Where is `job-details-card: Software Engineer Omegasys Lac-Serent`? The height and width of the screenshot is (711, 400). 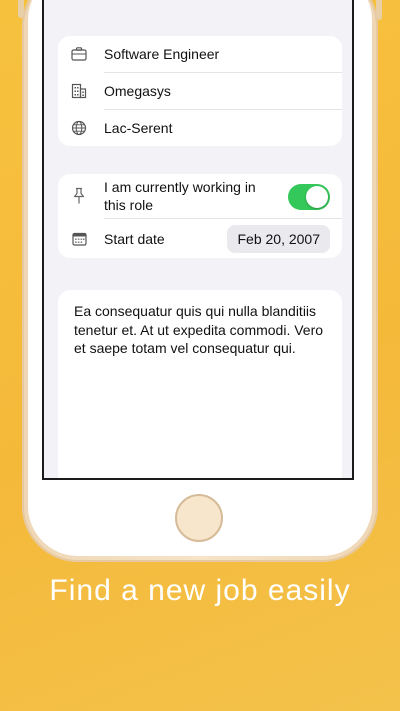 job-details-card: Software Engineer Omegasys Lac-Serent is located at coordinates (200, 91).